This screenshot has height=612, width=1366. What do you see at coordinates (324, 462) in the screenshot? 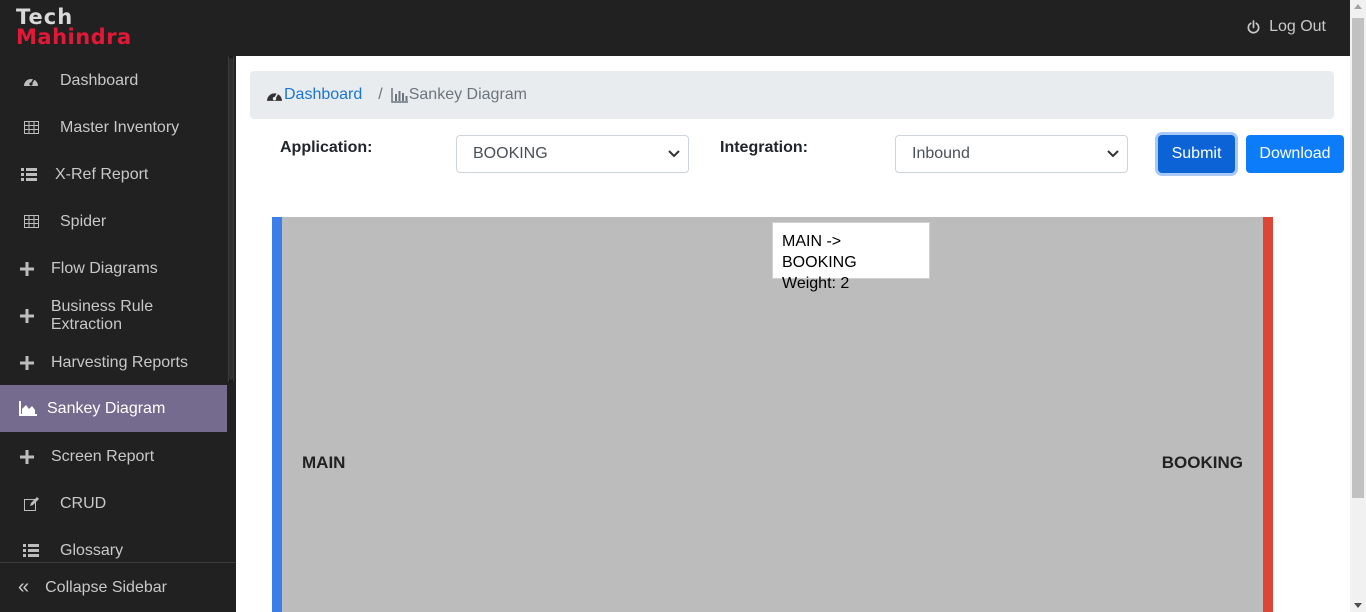
I see `sankey-node-label-source: MAIN` at bounding box center [324, 462].